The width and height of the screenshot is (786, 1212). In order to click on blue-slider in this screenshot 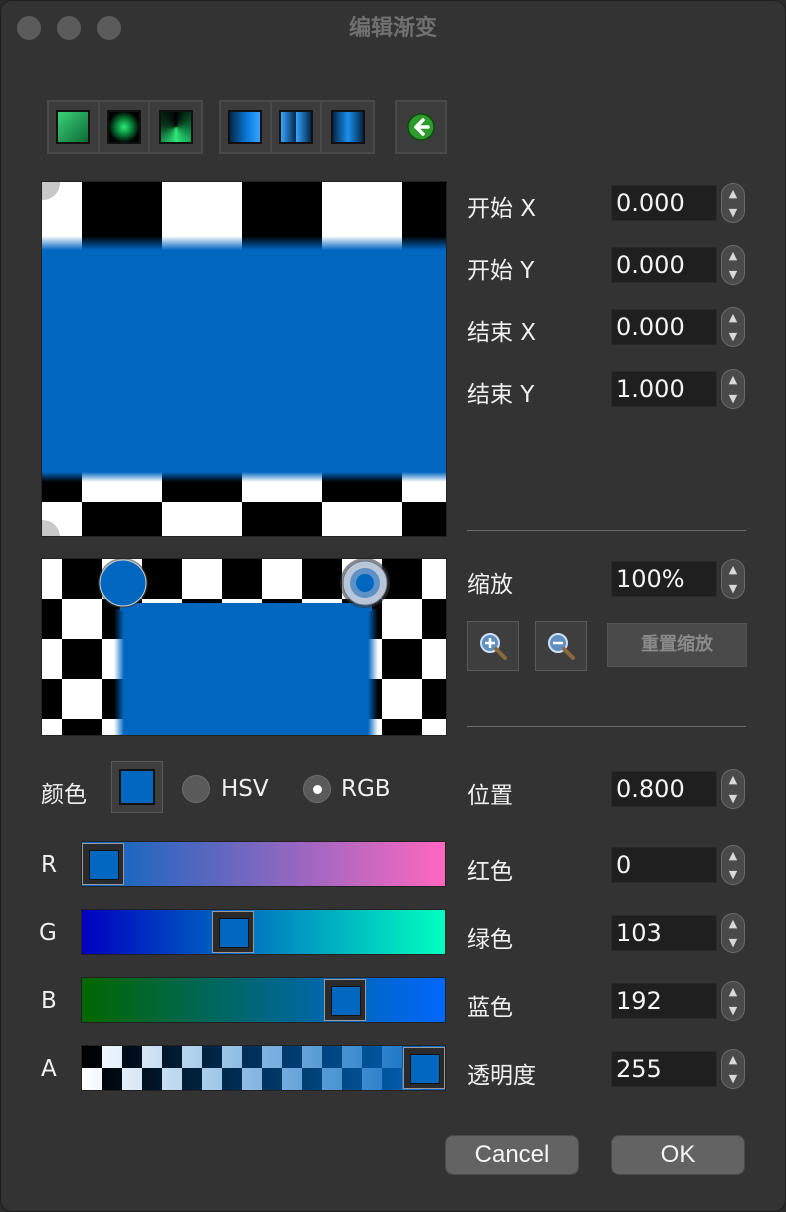, I will do `click(263, 1000)`.